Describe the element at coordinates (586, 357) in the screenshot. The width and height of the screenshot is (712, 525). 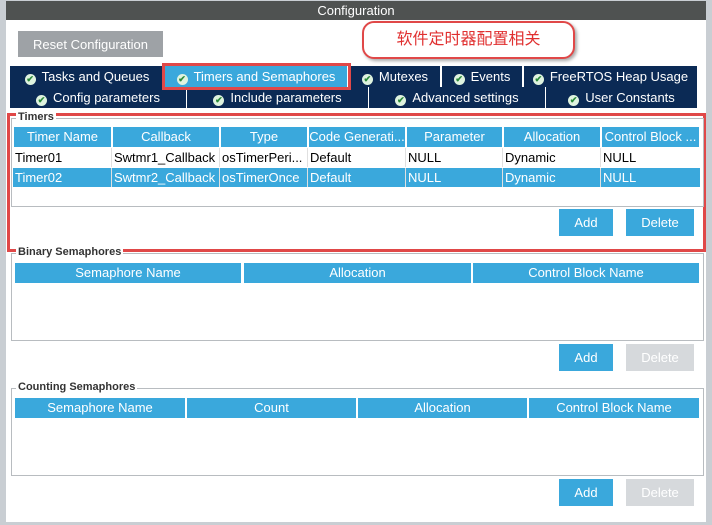
I see `binary-add-button: Add` at that location.